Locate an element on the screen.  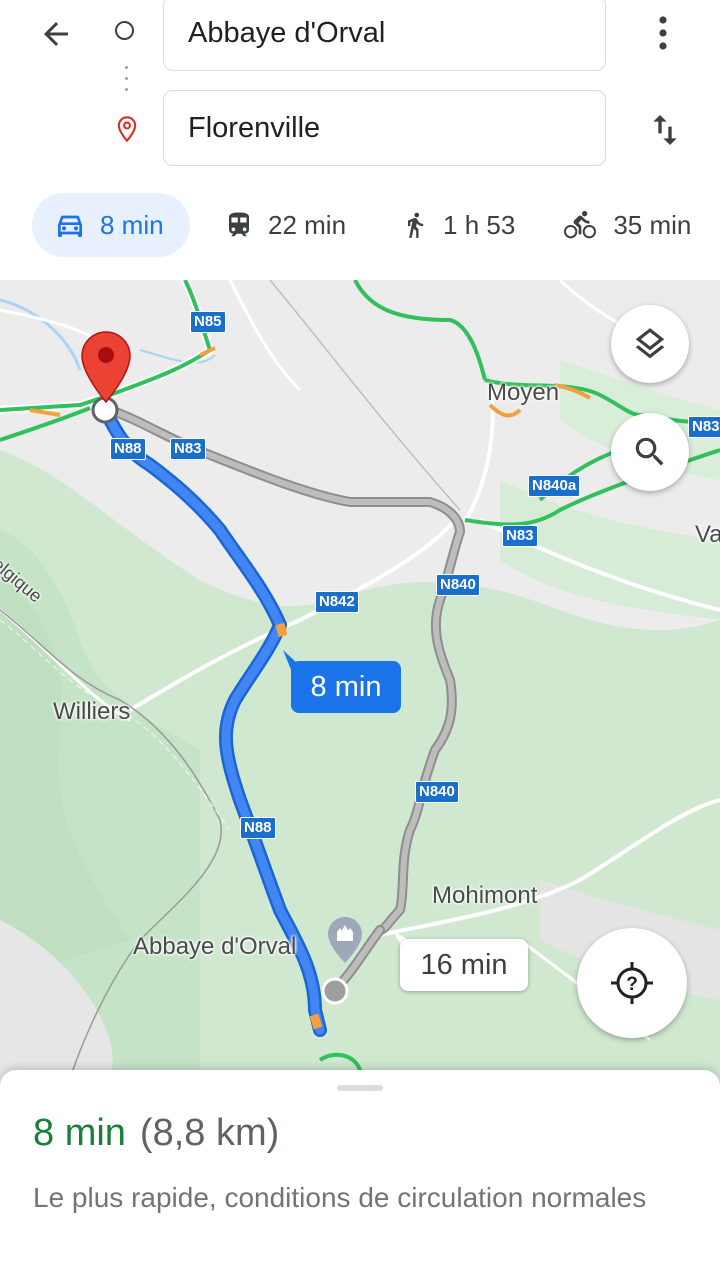
abbey-poi-icon is located at coordinates (345, 940).